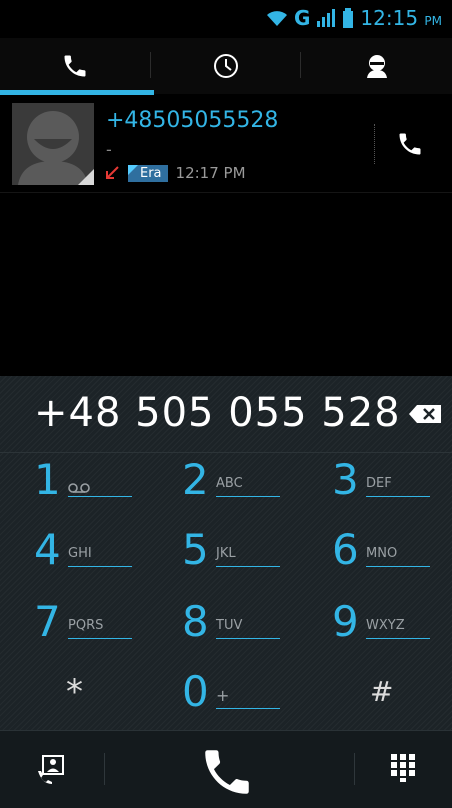 This screenshot has width=452, height=808. I want to click on signal-icon, so click(326, 18).